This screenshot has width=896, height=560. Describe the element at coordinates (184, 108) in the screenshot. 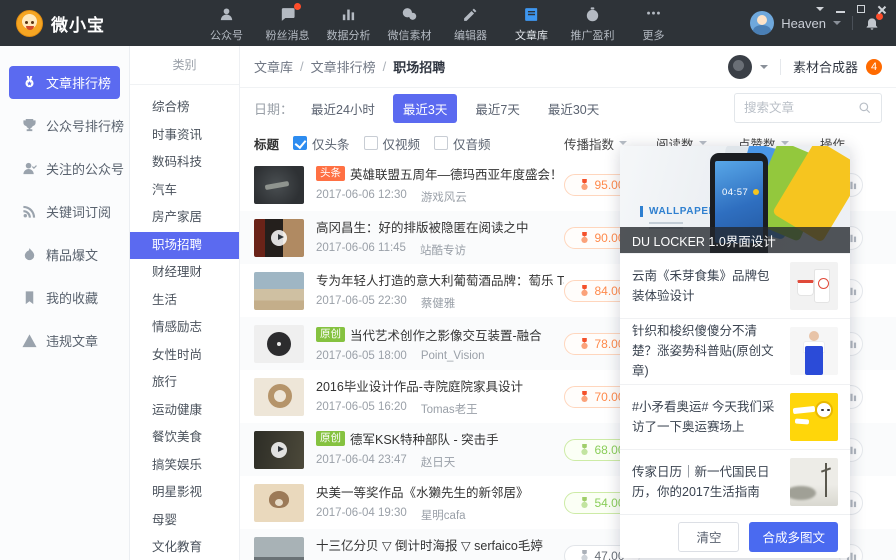

I see `category-item: 综合榜` at that location.